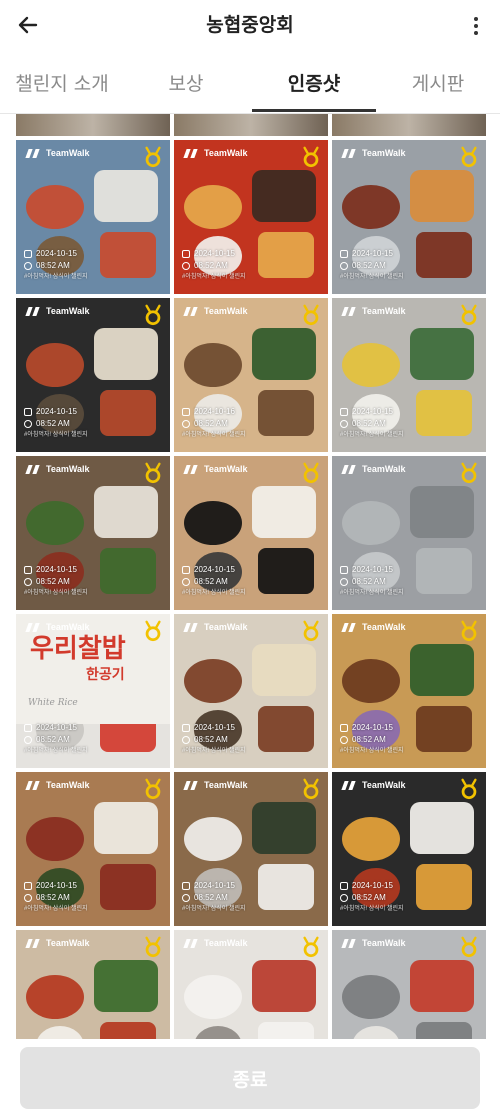 The width and height of the screenshot is (500, 1115). I want to click on rice-package-sublabel: 한공기, so click(105, 675).